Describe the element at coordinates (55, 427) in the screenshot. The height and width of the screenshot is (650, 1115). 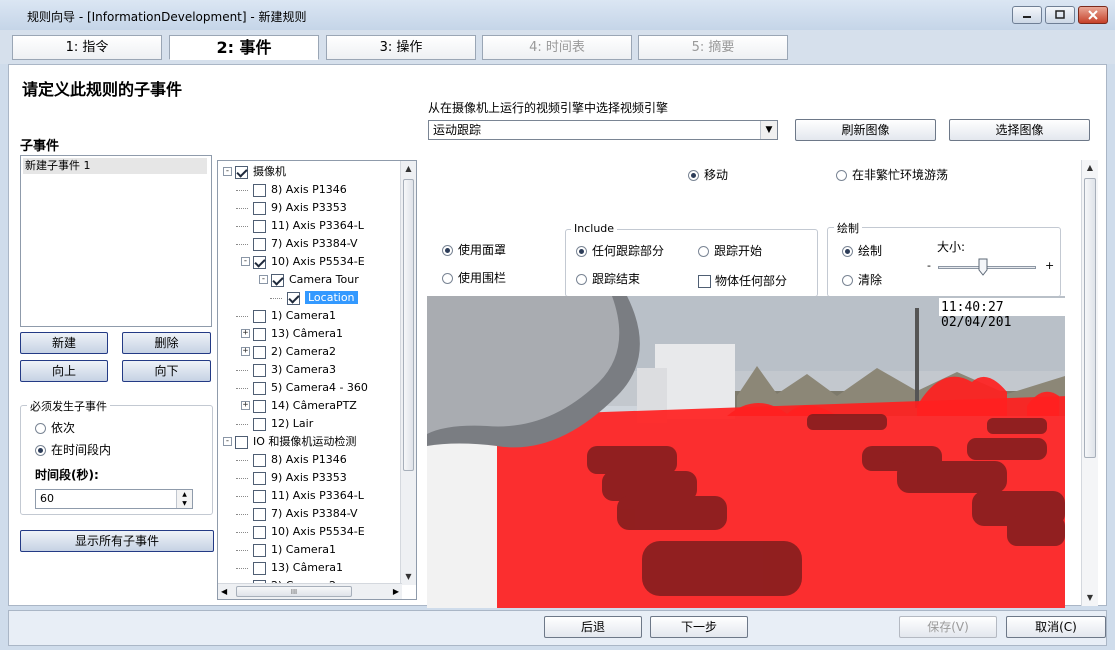
I see `option-sequence: 依次` at that location.